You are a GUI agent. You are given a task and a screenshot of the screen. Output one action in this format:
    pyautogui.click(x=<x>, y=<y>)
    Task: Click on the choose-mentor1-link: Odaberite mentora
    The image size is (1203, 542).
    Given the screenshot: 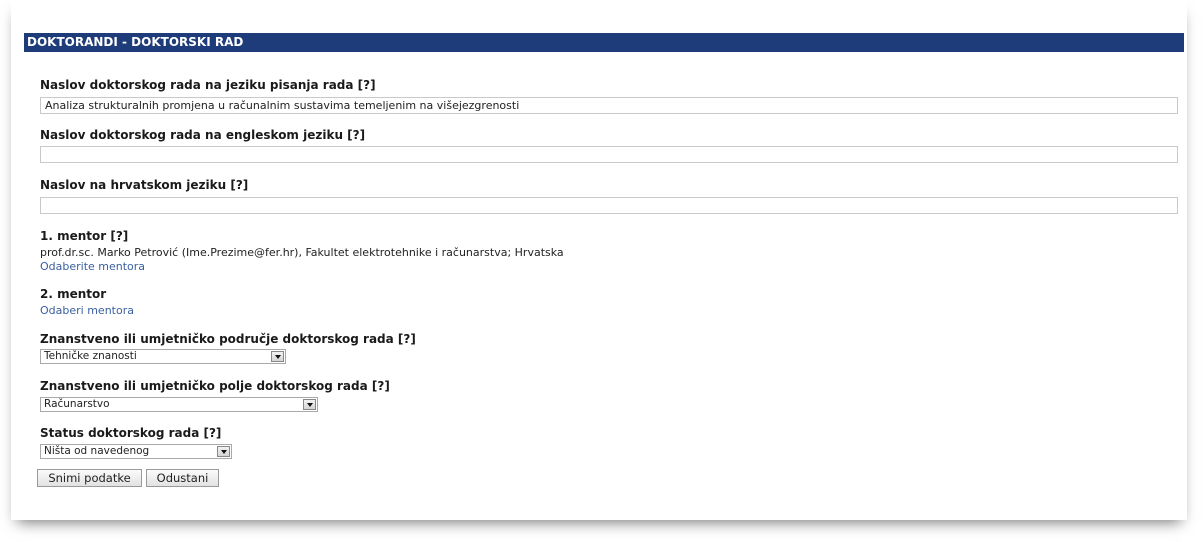 What is the action you would take?
    pyautogui.click(x=92, y=266)
    